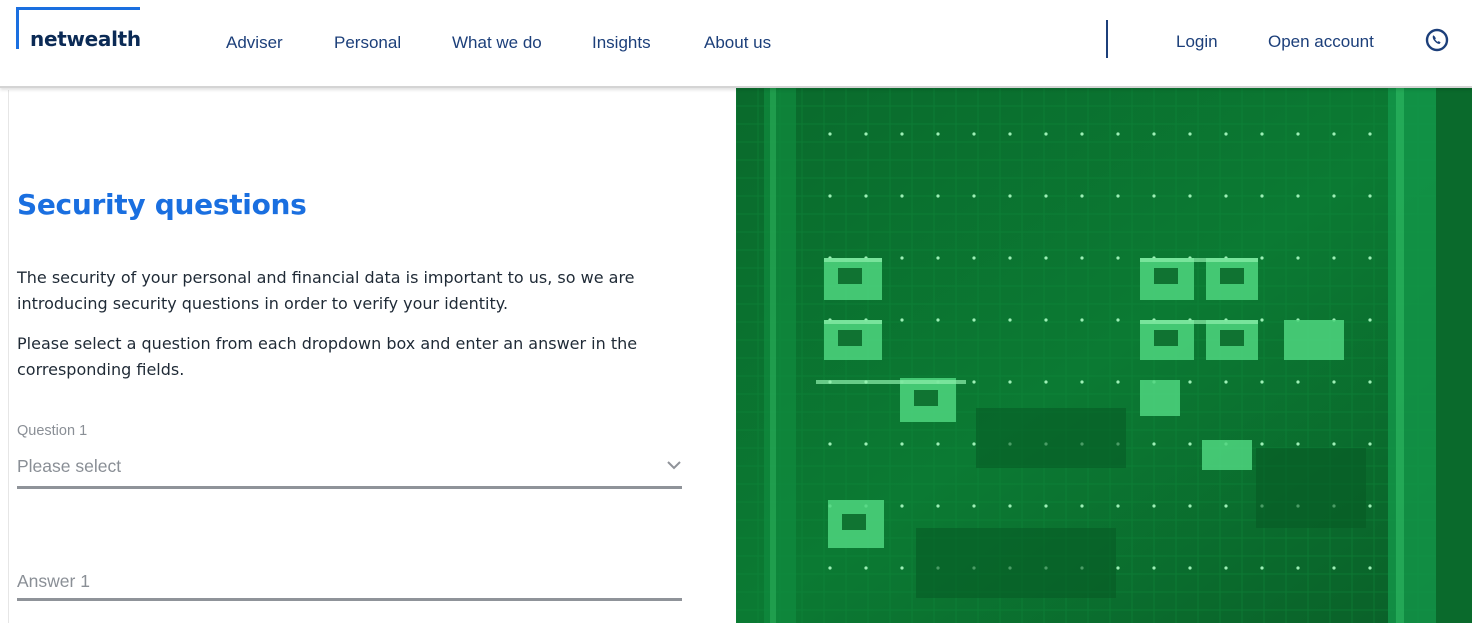  Describe the element at coordinates (1197, 42) in the screenshot. I see `login-link: Login` at that location.